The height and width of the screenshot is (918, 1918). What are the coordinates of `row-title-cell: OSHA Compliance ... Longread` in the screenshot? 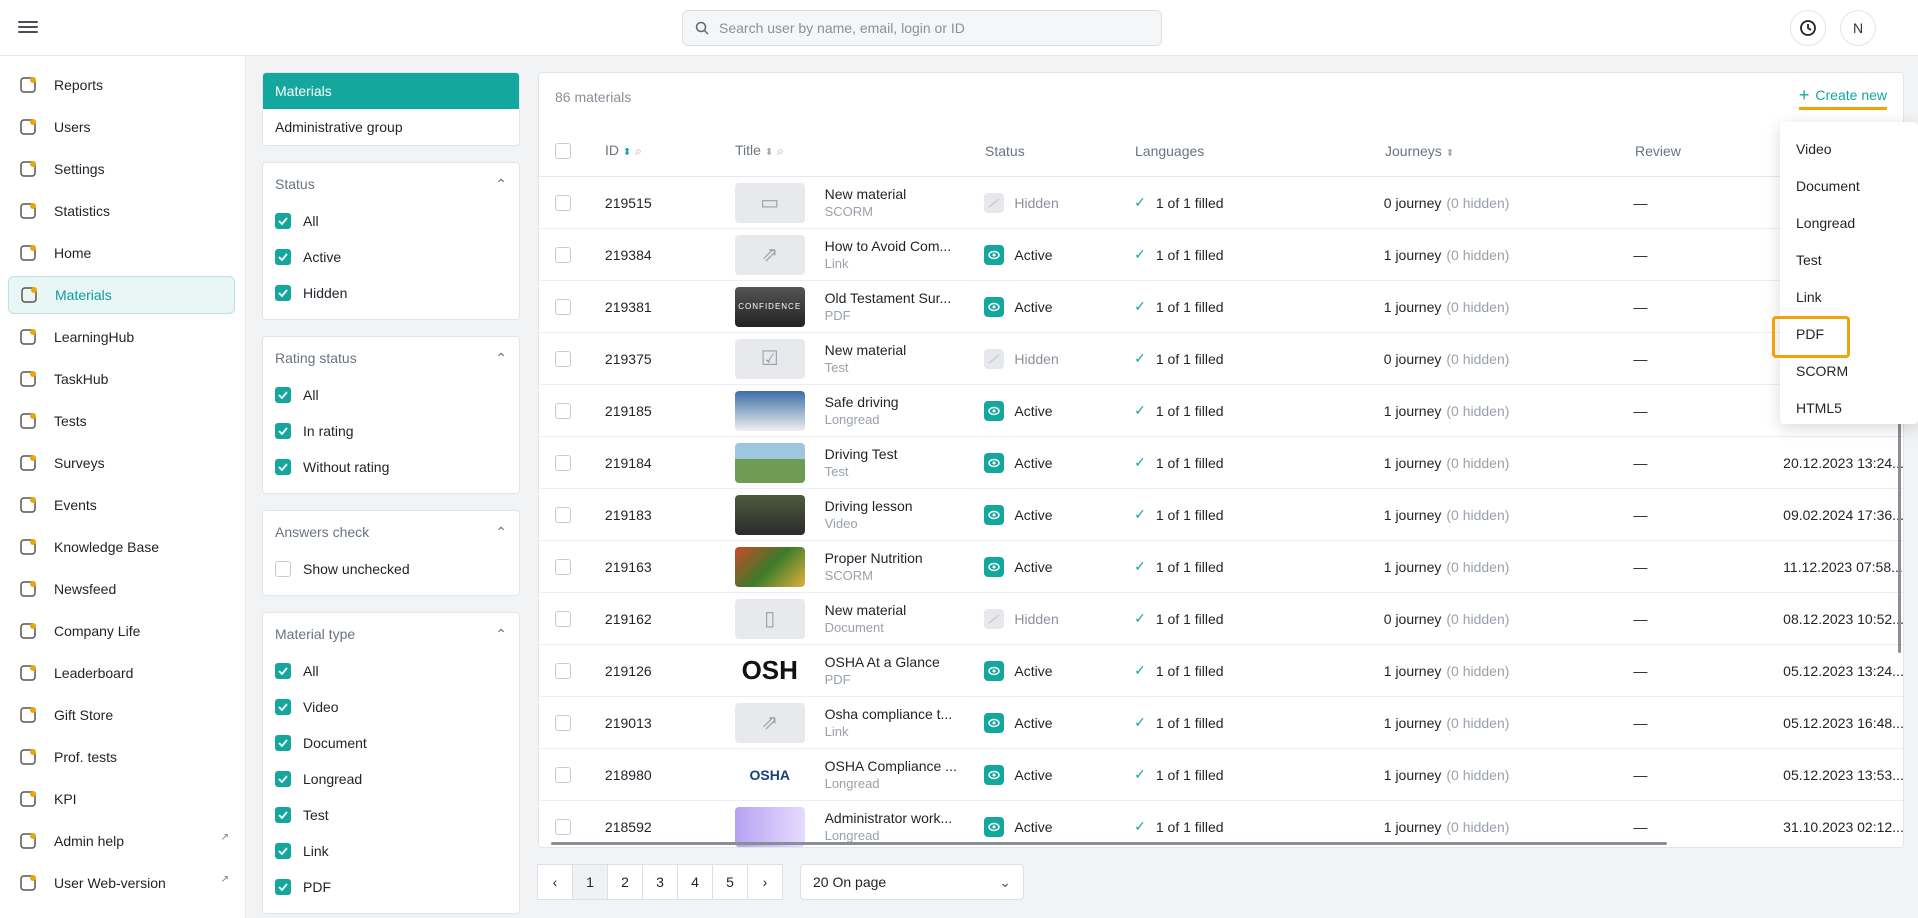 It's located at (905, 775).